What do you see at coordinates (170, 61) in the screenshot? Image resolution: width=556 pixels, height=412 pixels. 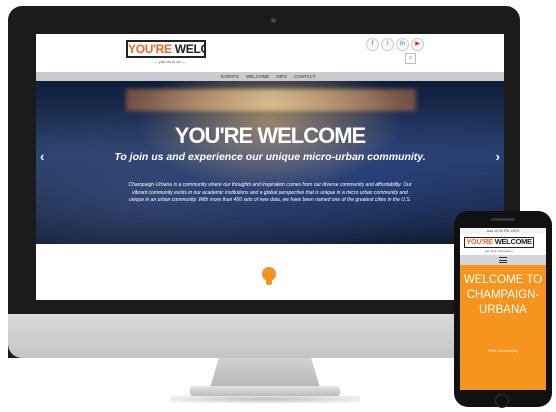 I see `site-tagline: — join us in ca —` at bounding box center [170, 61].